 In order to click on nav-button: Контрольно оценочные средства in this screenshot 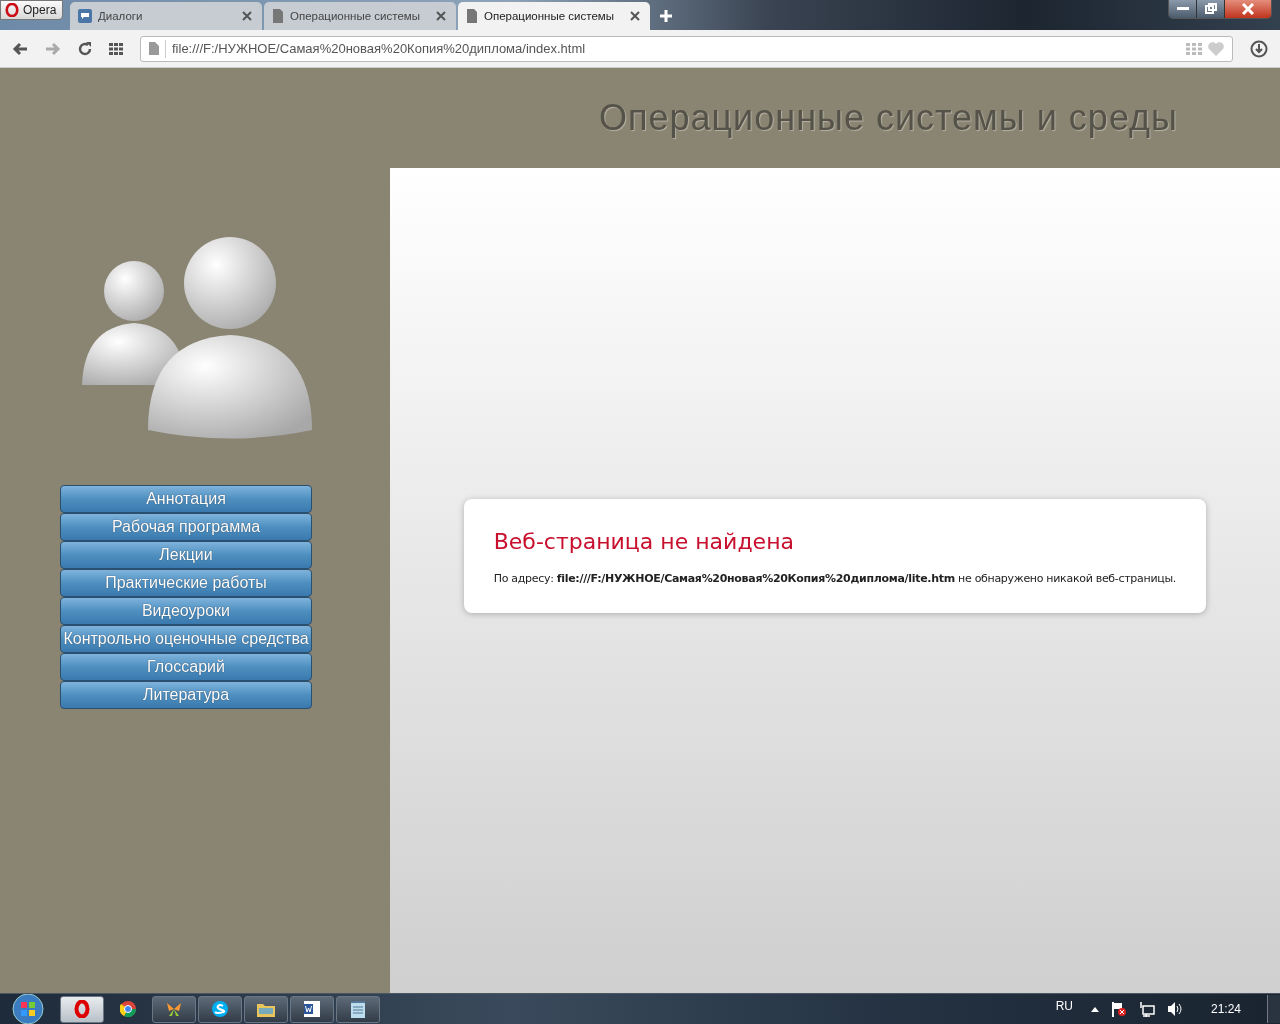, I will do `click(186, 639)`.